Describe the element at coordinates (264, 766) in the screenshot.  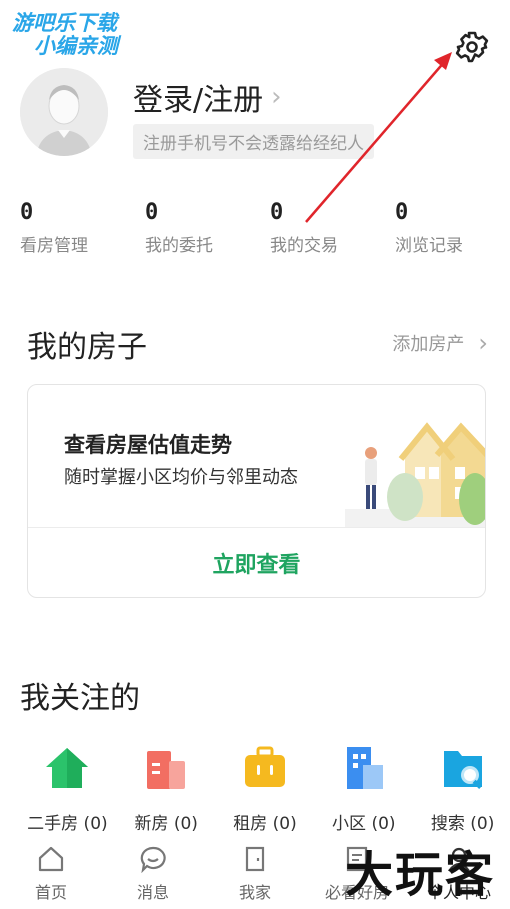
I see `suitcase-icon` at that location.